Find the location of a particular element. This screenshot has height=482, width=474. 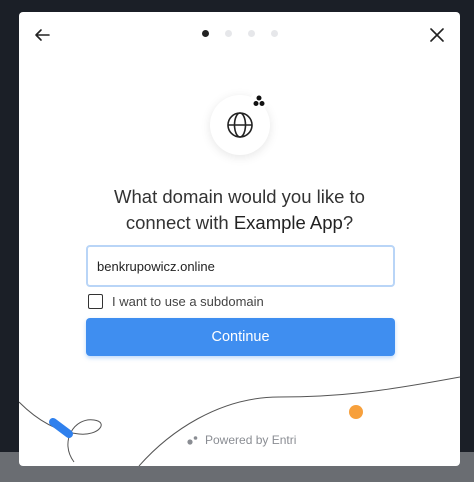

subdomain-label: I want to use a subdomain is located at coordinates (188, 301).